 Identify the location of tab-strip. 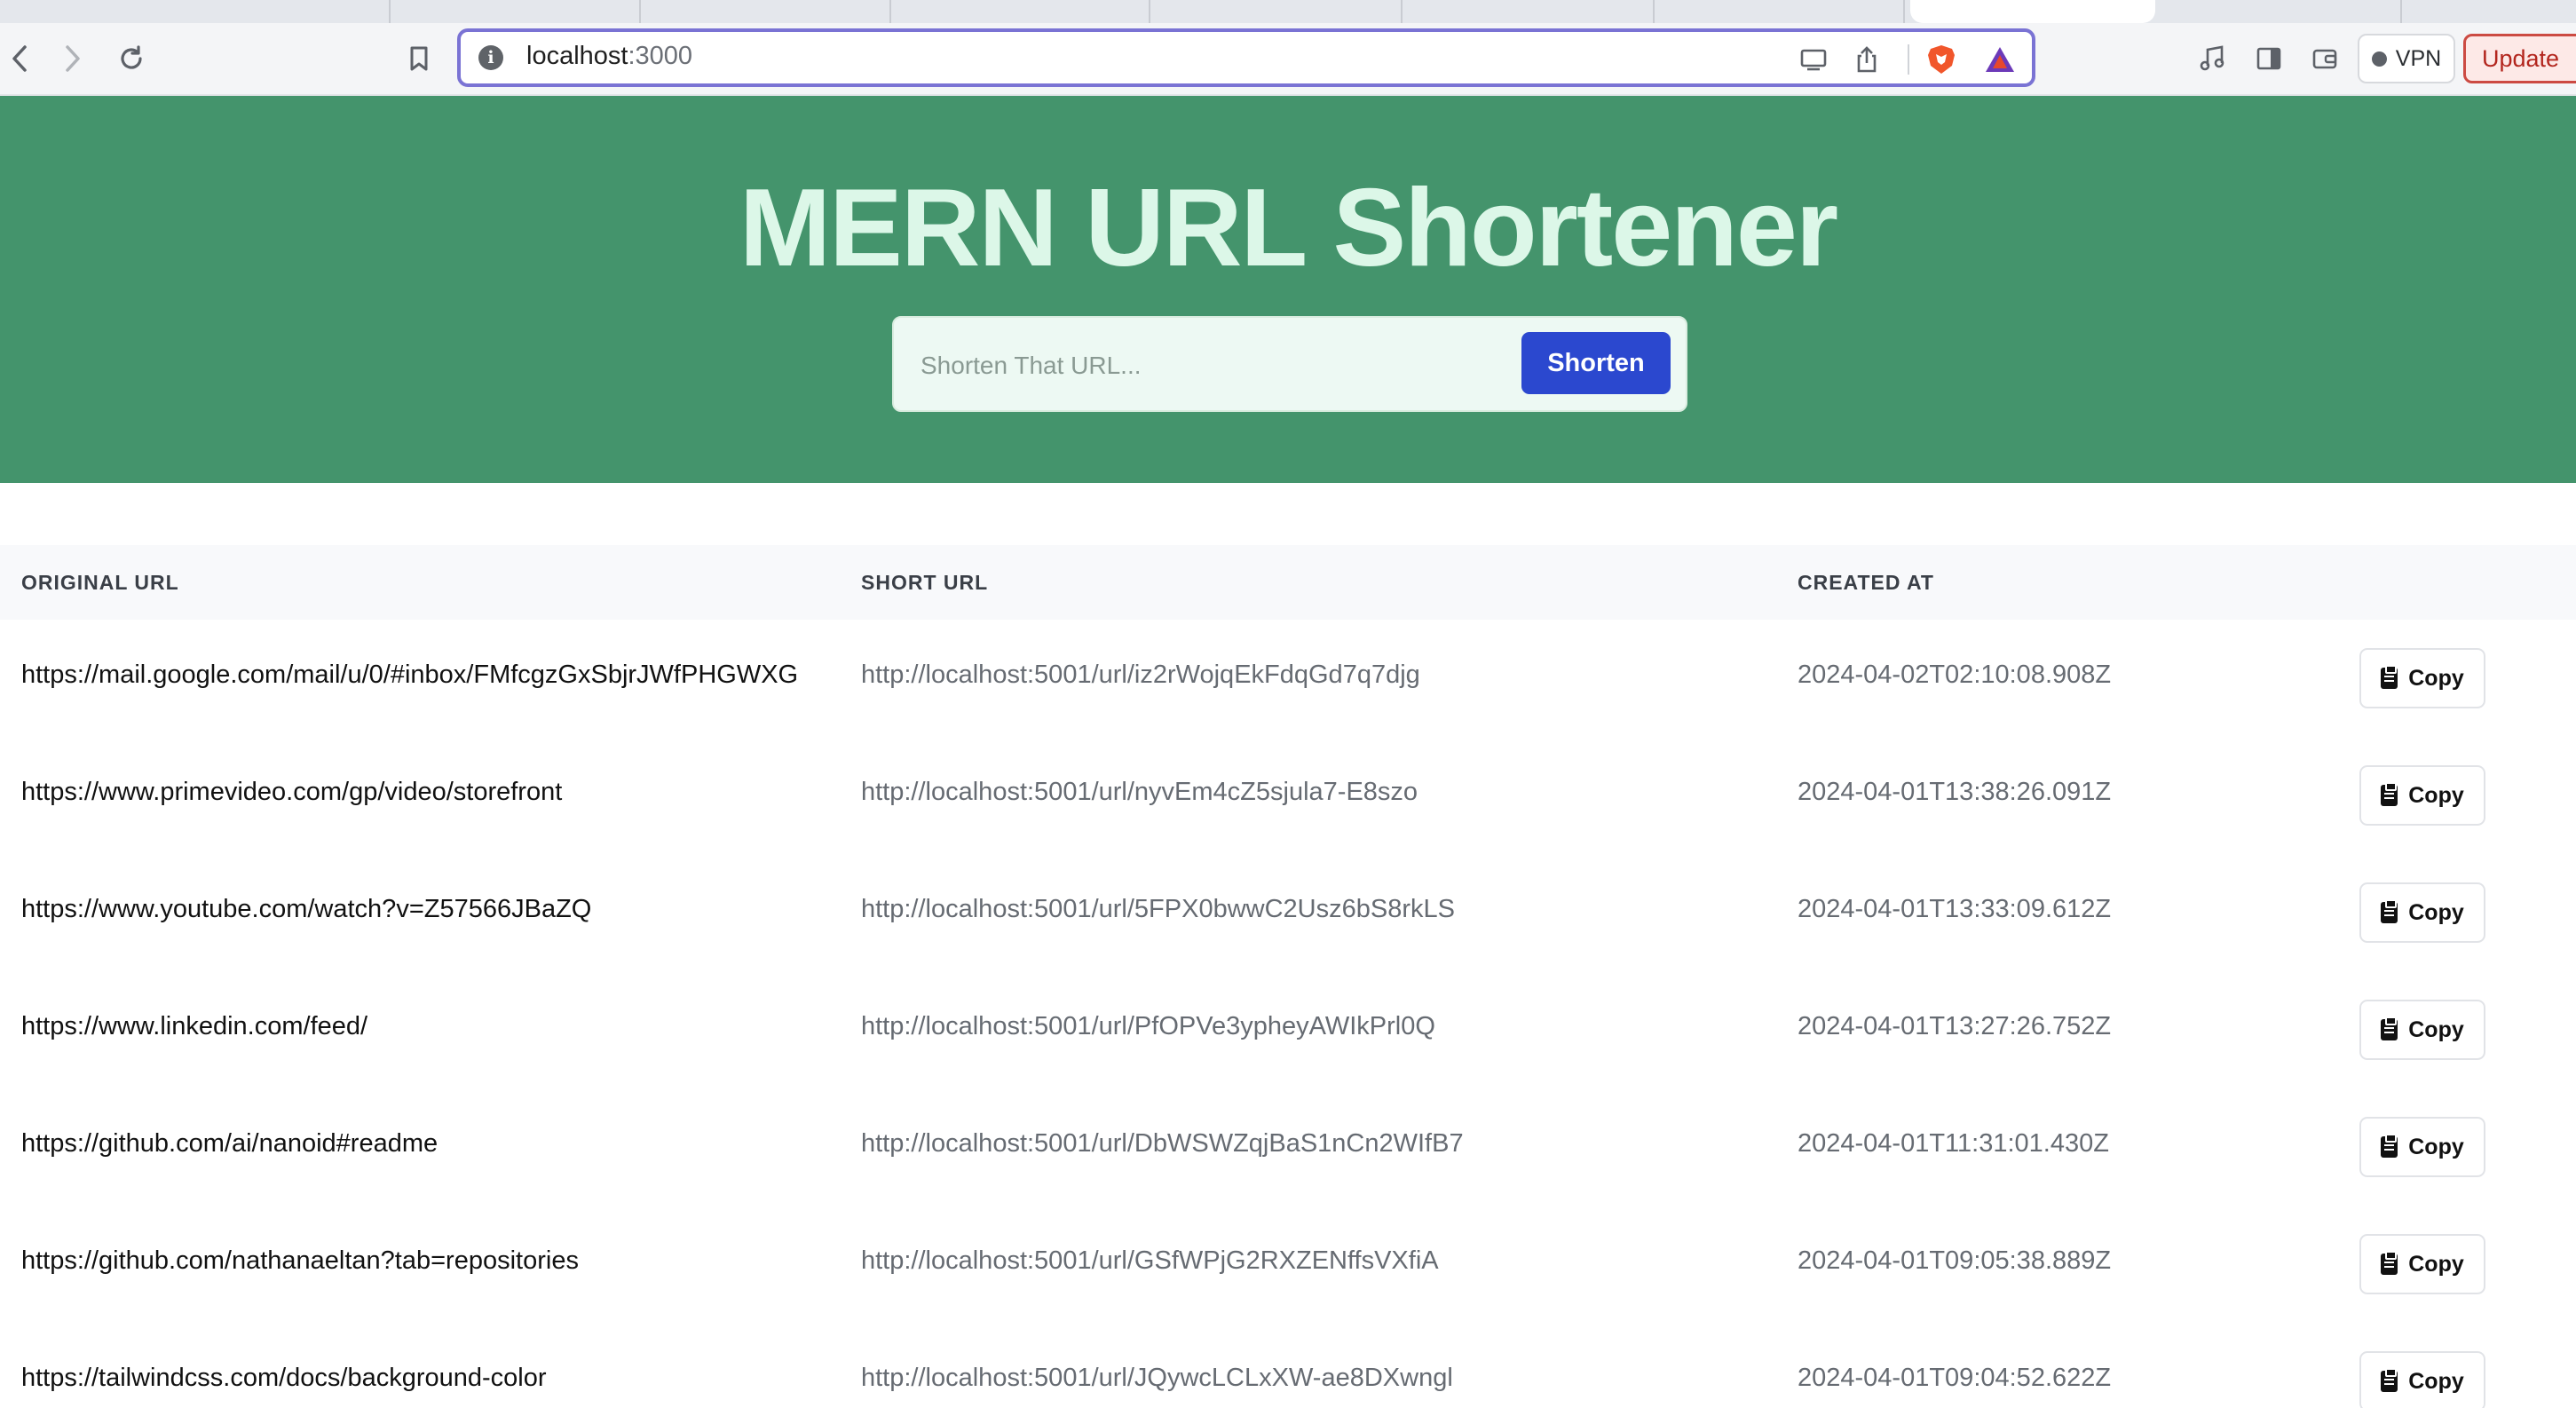
(1288, 12).